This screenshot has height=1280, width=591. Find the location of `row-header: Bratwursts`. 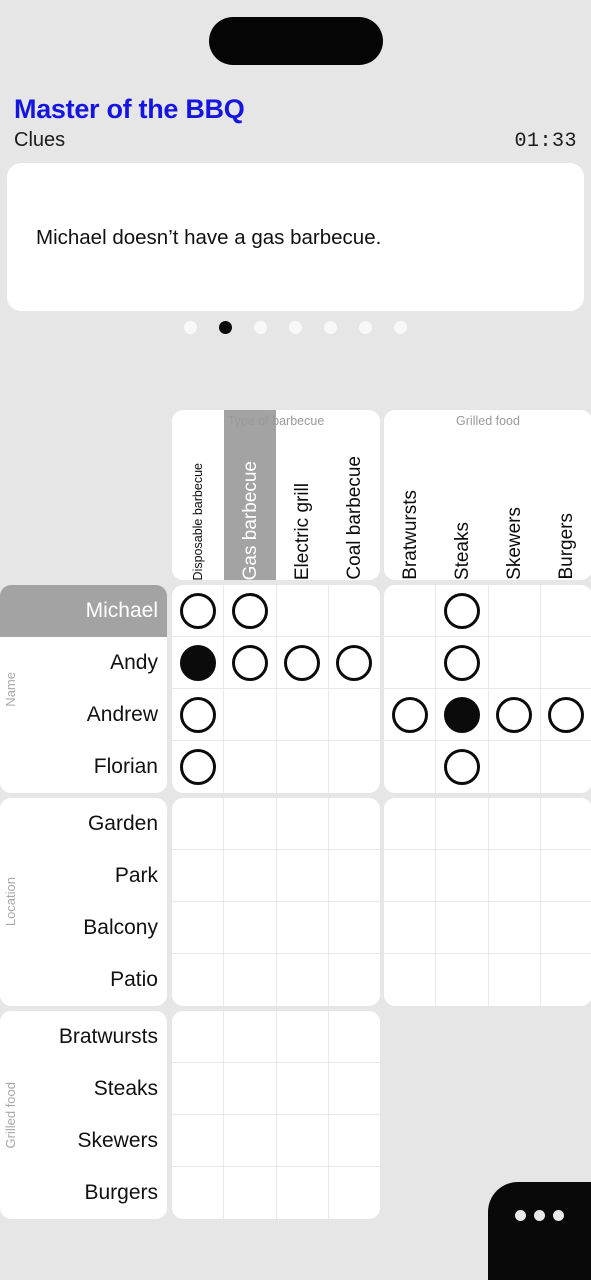

row-header: Bratwursts is located at coordinates (83, 1037).